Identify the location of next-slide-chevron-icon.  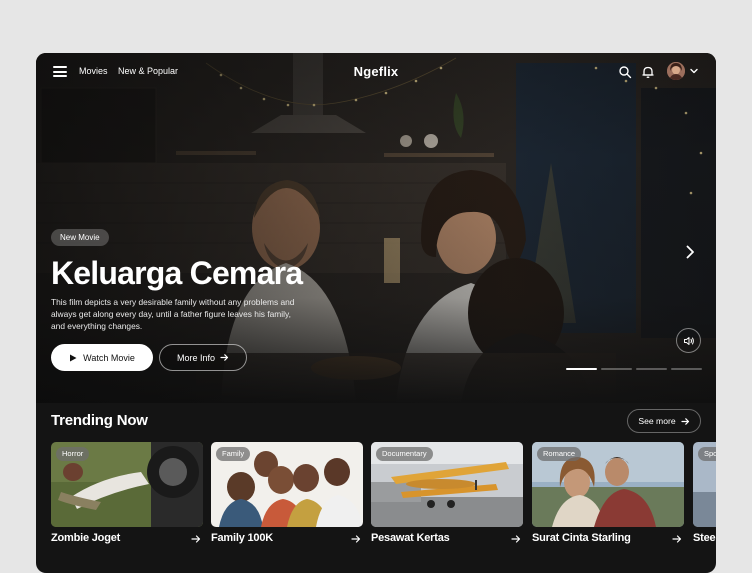
(690, 252).